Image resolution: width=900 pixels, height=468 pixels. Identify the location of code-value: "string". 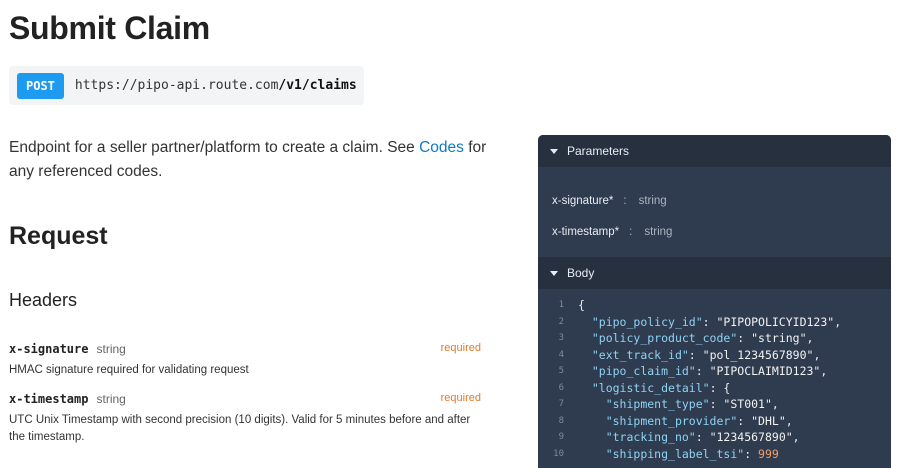
(779, 338).